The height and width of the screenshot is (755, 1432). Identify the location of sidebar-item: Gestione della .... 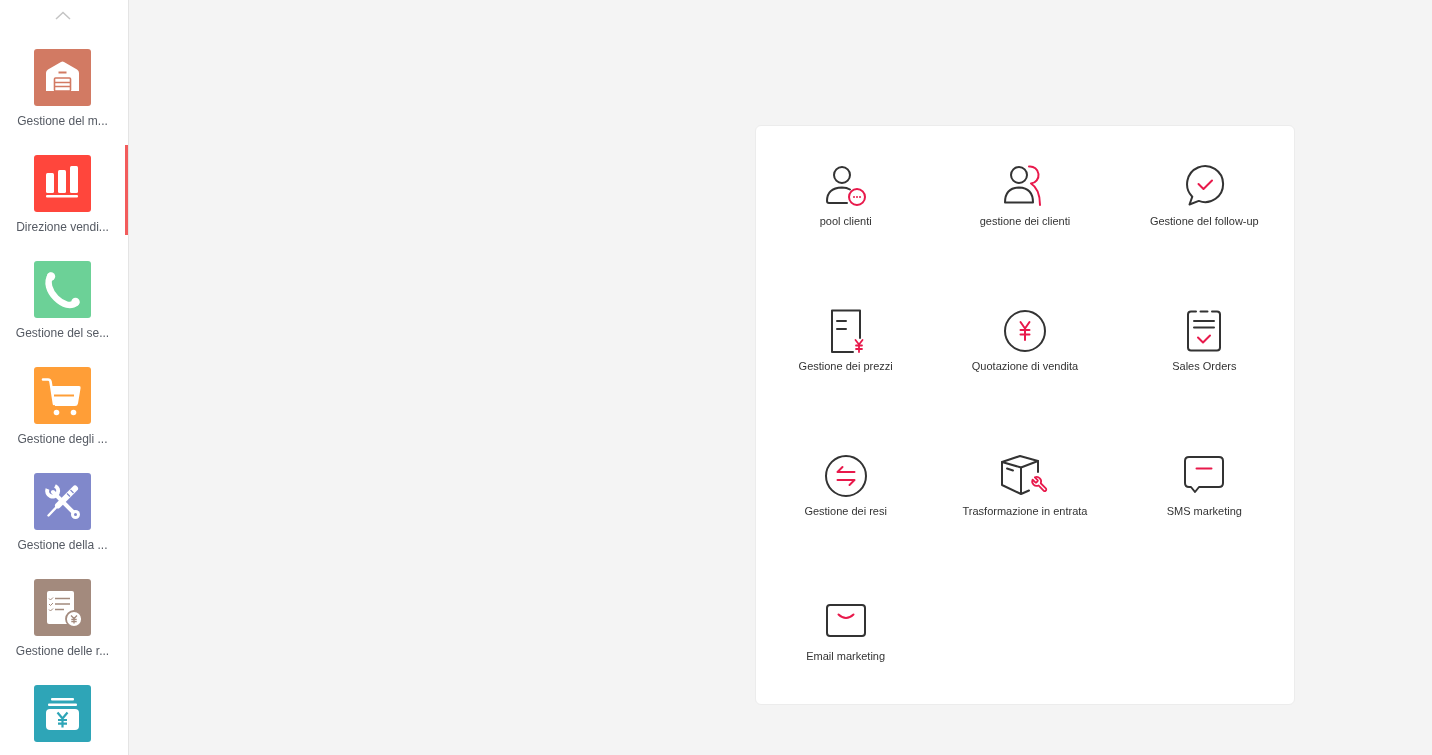
(64, 508).